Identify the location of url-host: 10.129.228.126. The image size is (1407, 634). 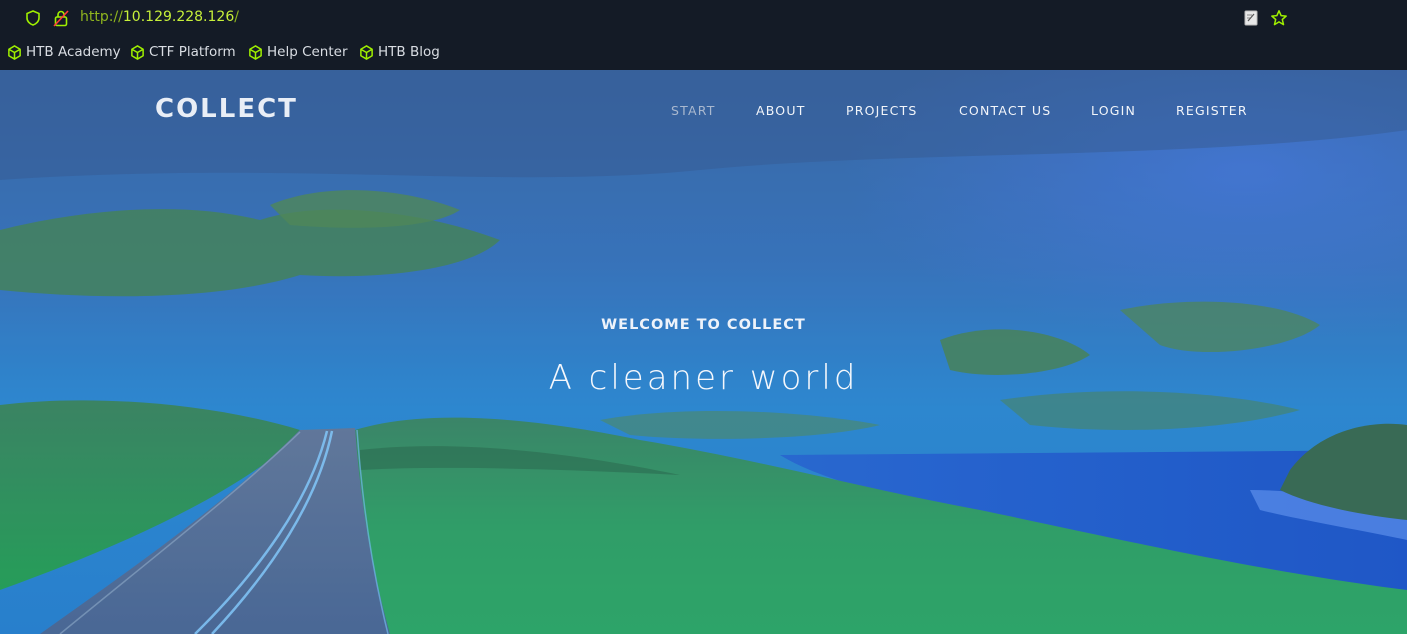
(178, 17).